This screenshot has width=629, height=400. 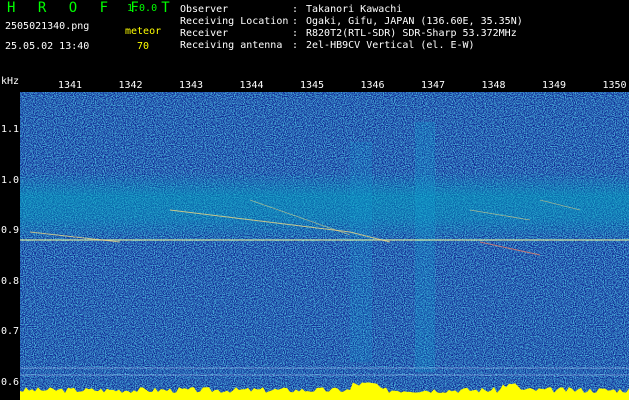 What do you see at coordinates (354, 9) in the screenshot?
I see `info-value-observer: Takanori Kawachi` at bounding box center [354, 9].